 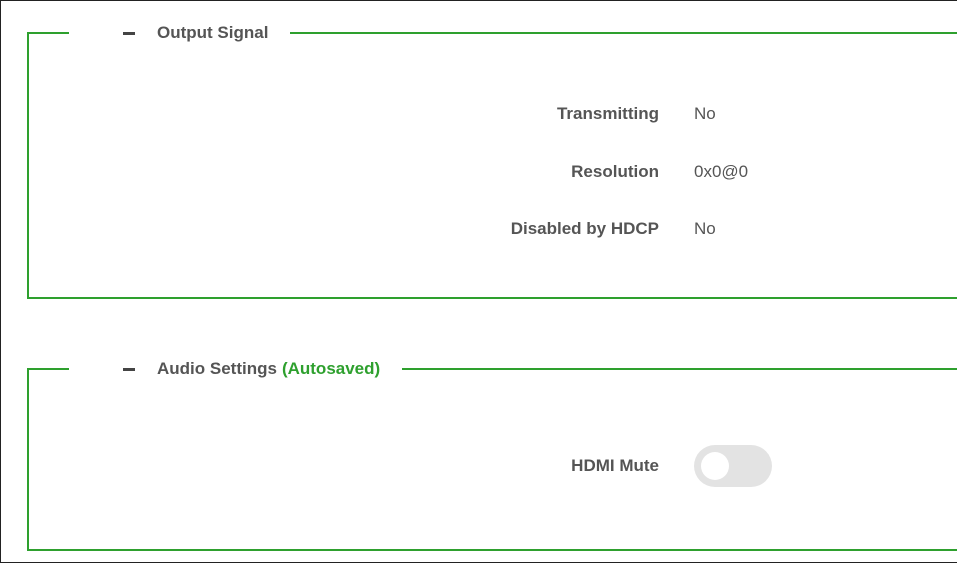 What do you see at coordinates (213, 32) in the screenshot?
I see `output-signal-title: Output Signal` at bounding box center [213, 32].